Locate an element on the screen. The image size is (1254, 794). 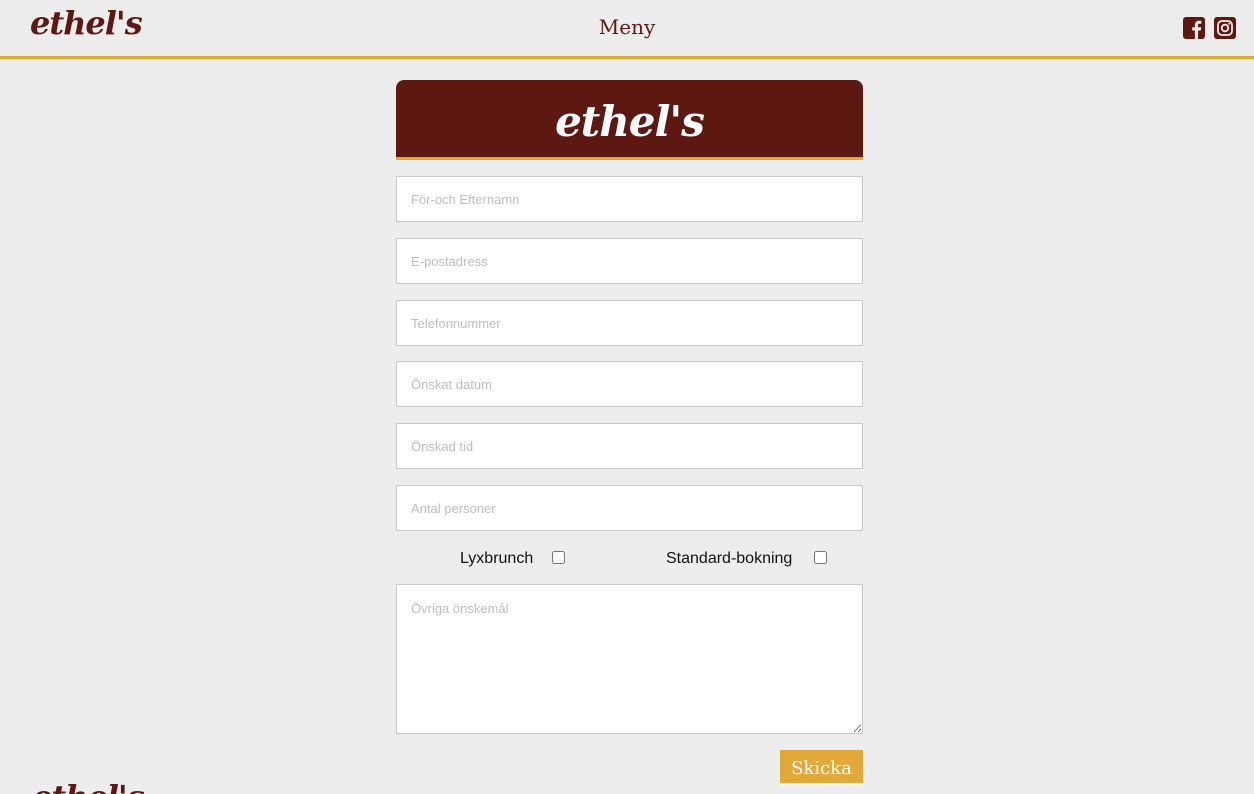
top-navigation-bar: ethel's Meny is located at coordinates (627, 29).